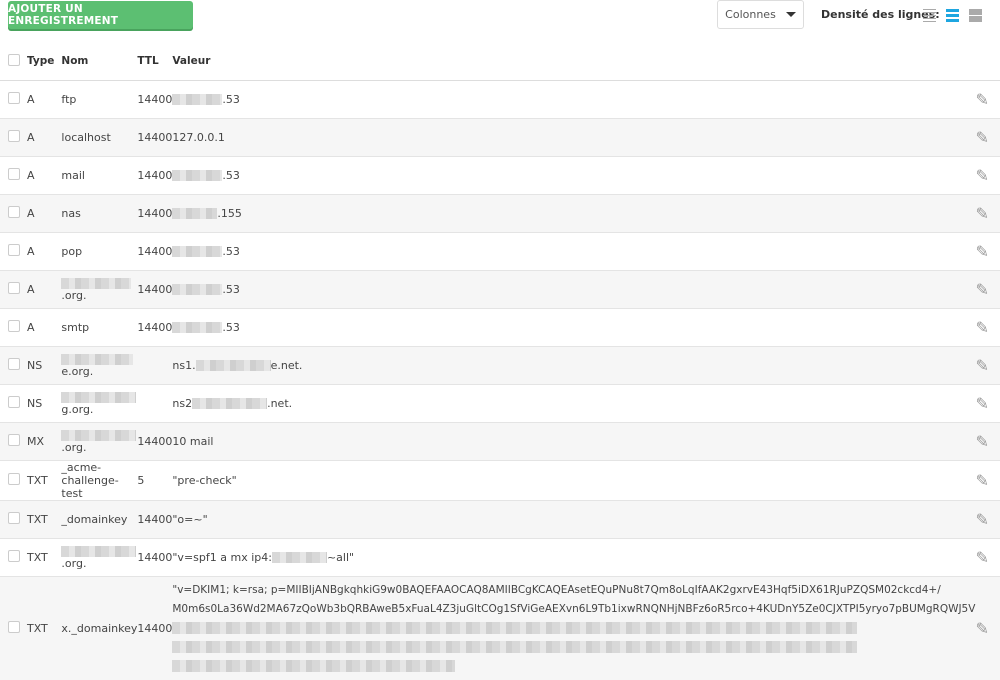  I want to click on table-row: A pop 14400 .53 ✎, so click(500, 250).